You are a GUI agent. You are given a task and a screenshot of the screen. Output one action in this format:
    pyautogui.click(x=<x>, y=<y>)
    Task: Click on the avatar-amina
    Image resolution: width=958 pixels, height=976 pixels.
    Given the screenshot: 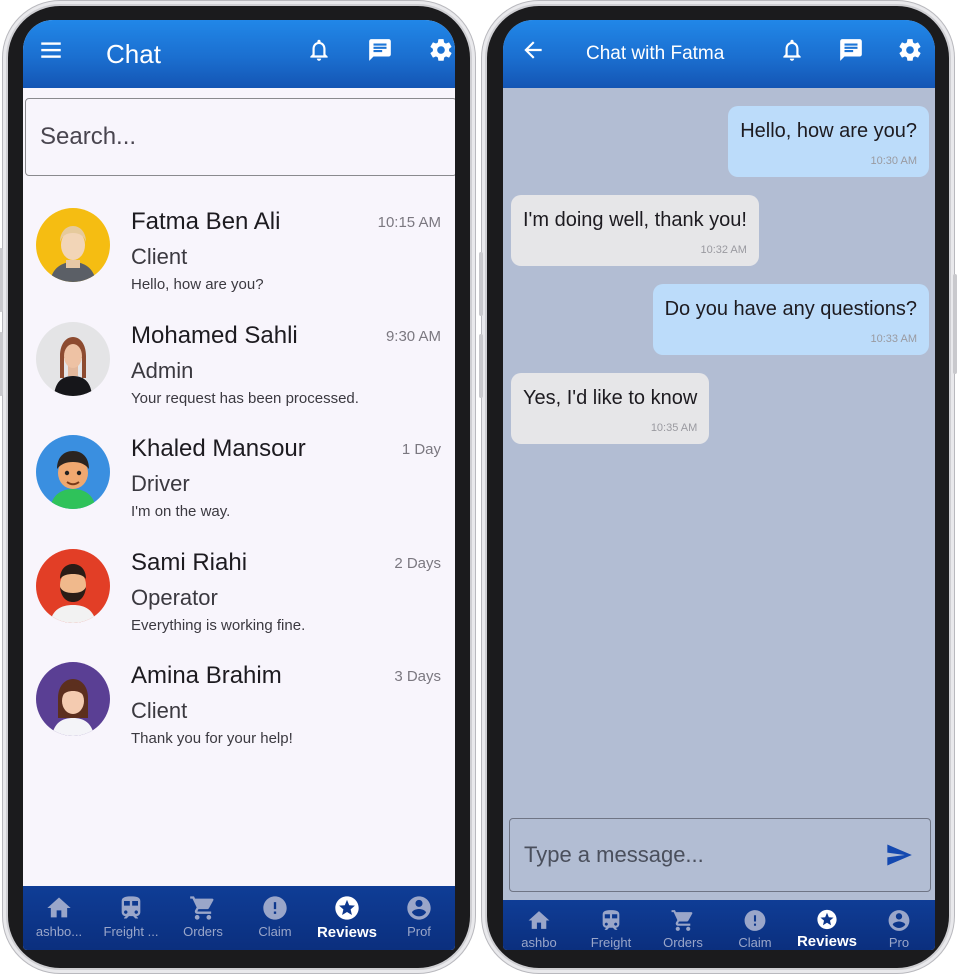 What is the action you would take?
    pyautogui.click(x=73, y=699)
    